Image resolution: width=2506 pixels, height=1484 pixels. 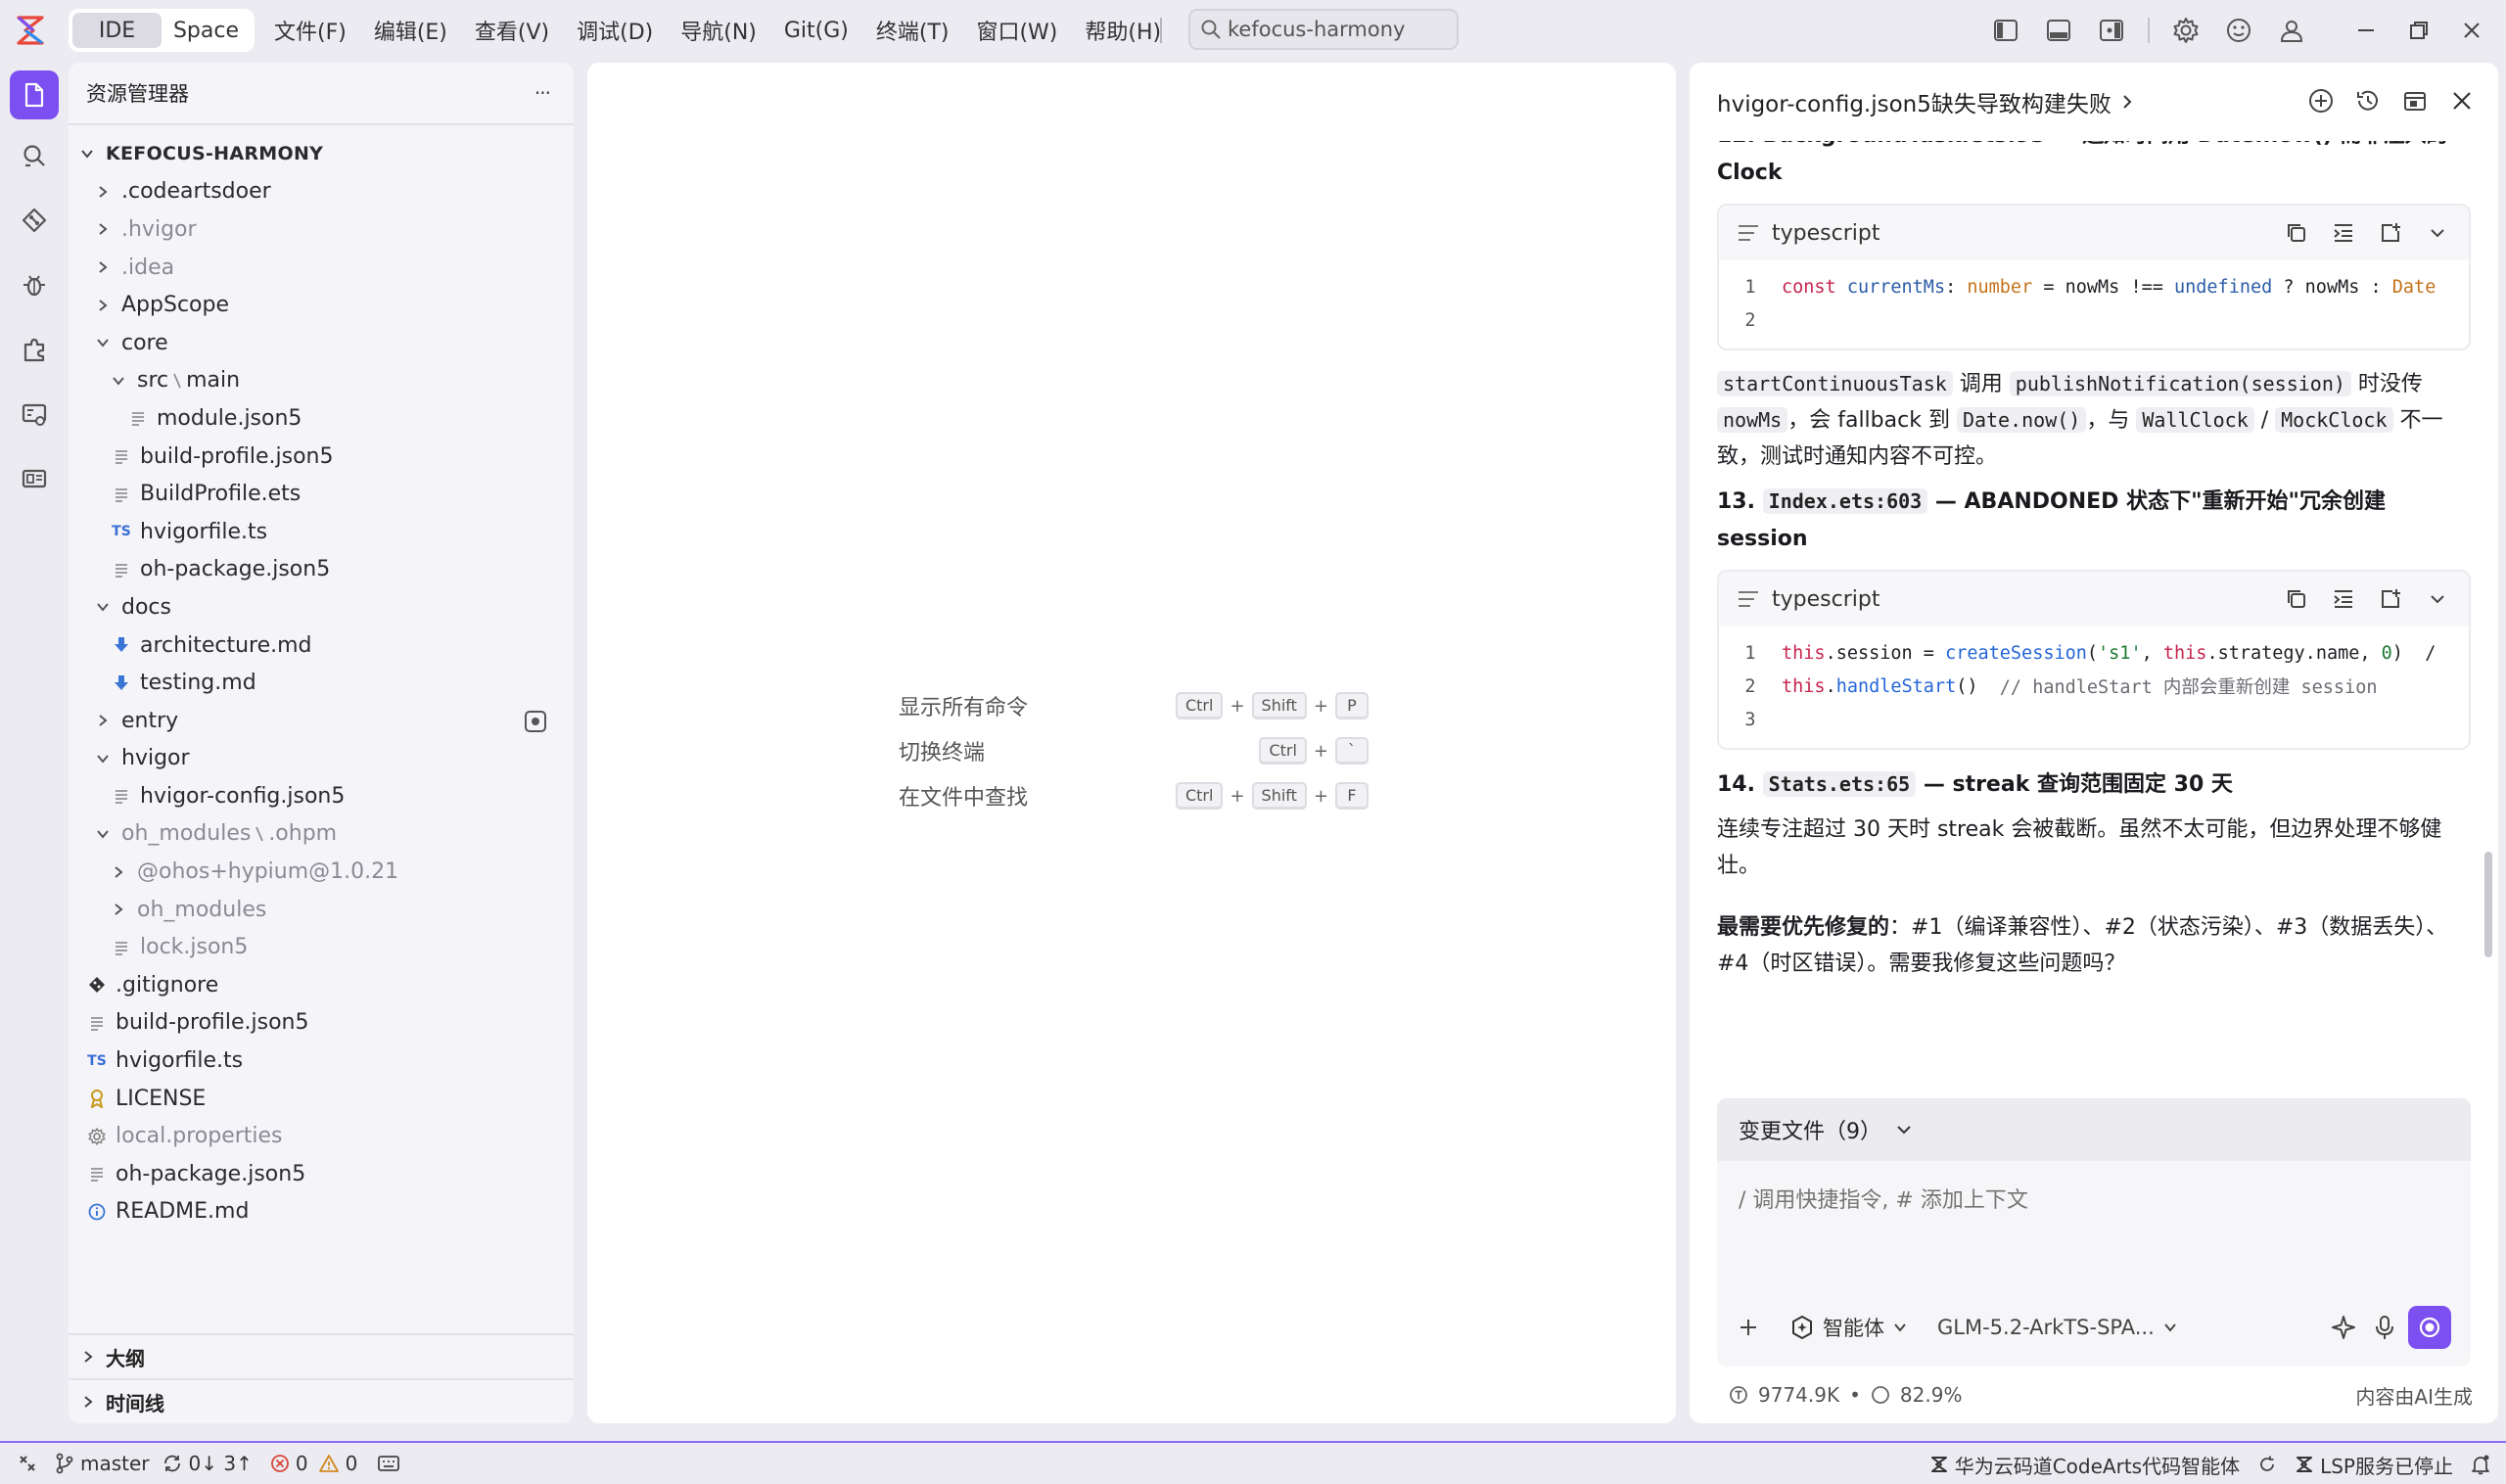 What do you see at coordinates (2238, 30) in the screenshot?
I see `feedback-smiley-icon` at bounding box center [2238, 30].